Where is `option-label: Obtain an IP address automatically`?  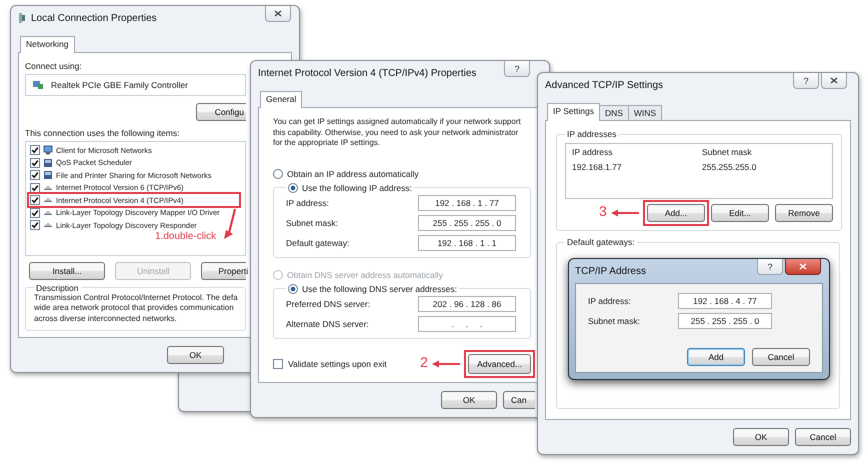
option-label: Obtain an IP address automatically is located at coordinates (353, 173).